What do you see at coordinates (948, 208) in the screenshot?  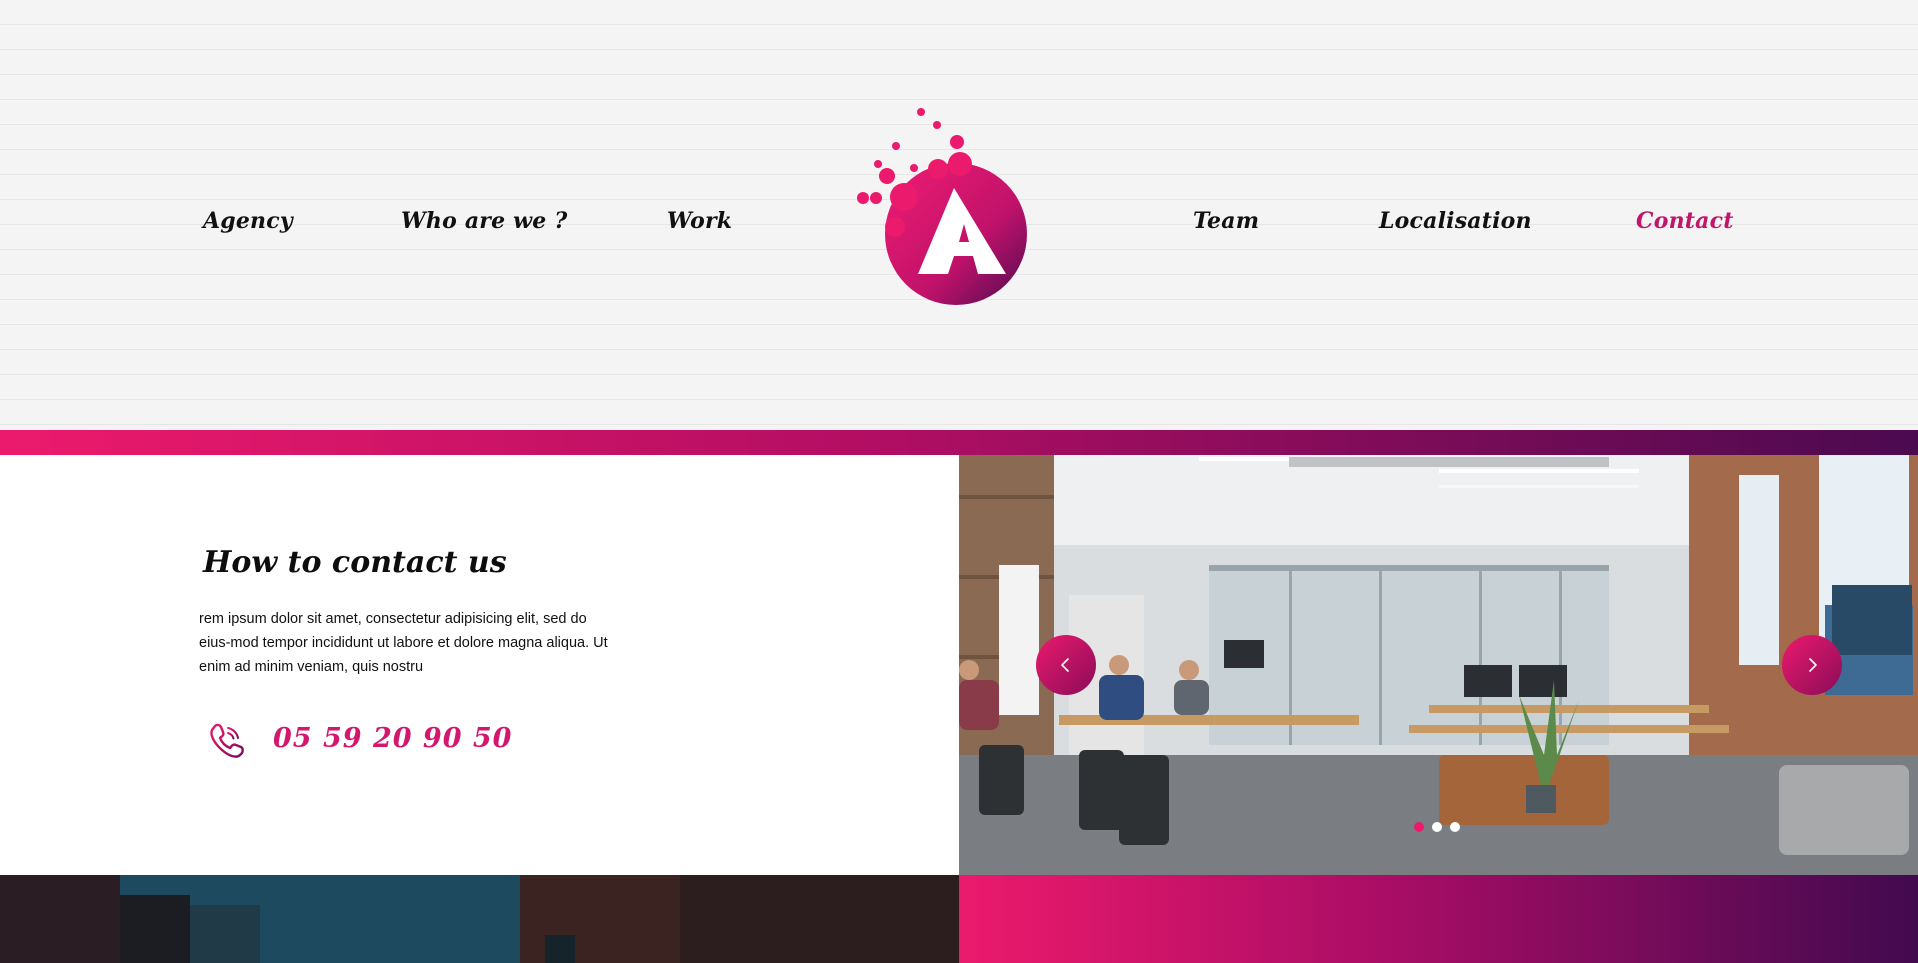 I see `logo-icon` at bounding box center [948, 208].